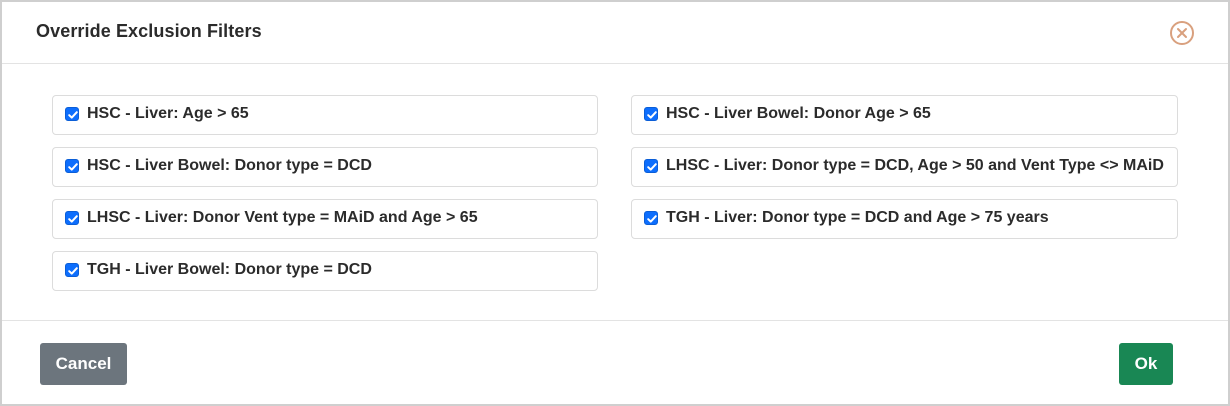 The width and height of the screenshot is (1230, 406). I want to click on filter-label: TGH - Liver Bowel: Donor type = DCD, so click(229, 269).